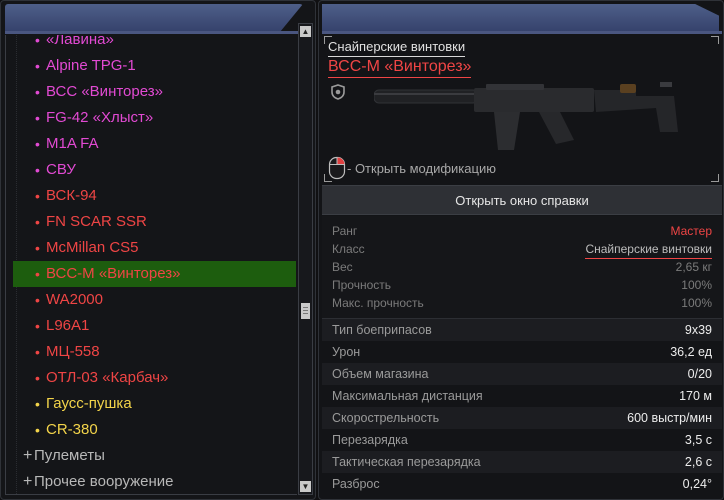 The height and width of the screenshot is (500, 724). I want to click on scroll-up-button: ▲, so click(305, 31).